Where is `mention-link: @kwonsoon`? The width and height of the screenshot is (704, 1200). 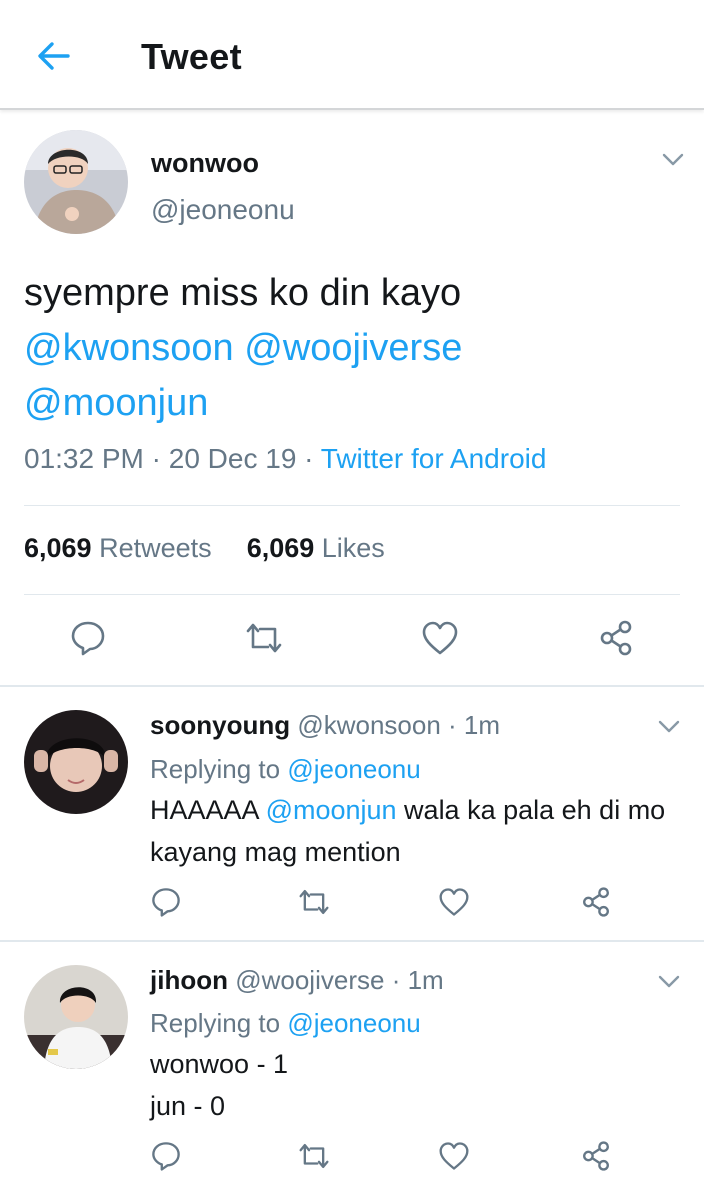
mention-link: @kwonsoon is located at coordinates (129, 348).